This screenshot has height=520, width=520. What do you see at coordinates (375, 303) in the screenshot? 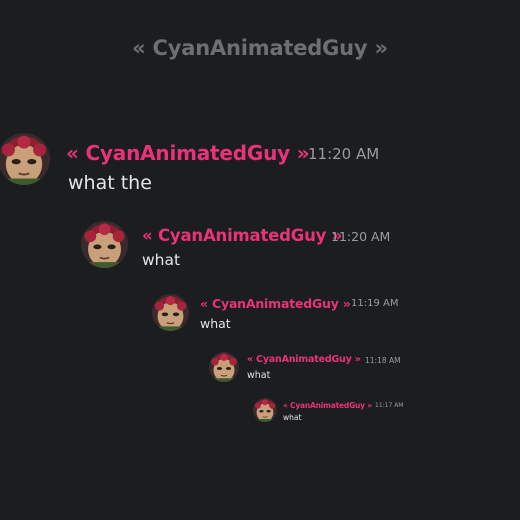
I see `message-timestamp: 11:19 AM` at bounding box center [375, 303].